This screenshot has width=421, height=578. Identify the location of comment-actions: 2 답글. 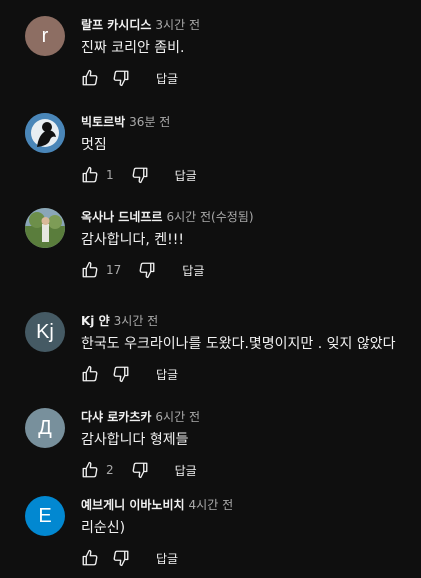
(139, 470).